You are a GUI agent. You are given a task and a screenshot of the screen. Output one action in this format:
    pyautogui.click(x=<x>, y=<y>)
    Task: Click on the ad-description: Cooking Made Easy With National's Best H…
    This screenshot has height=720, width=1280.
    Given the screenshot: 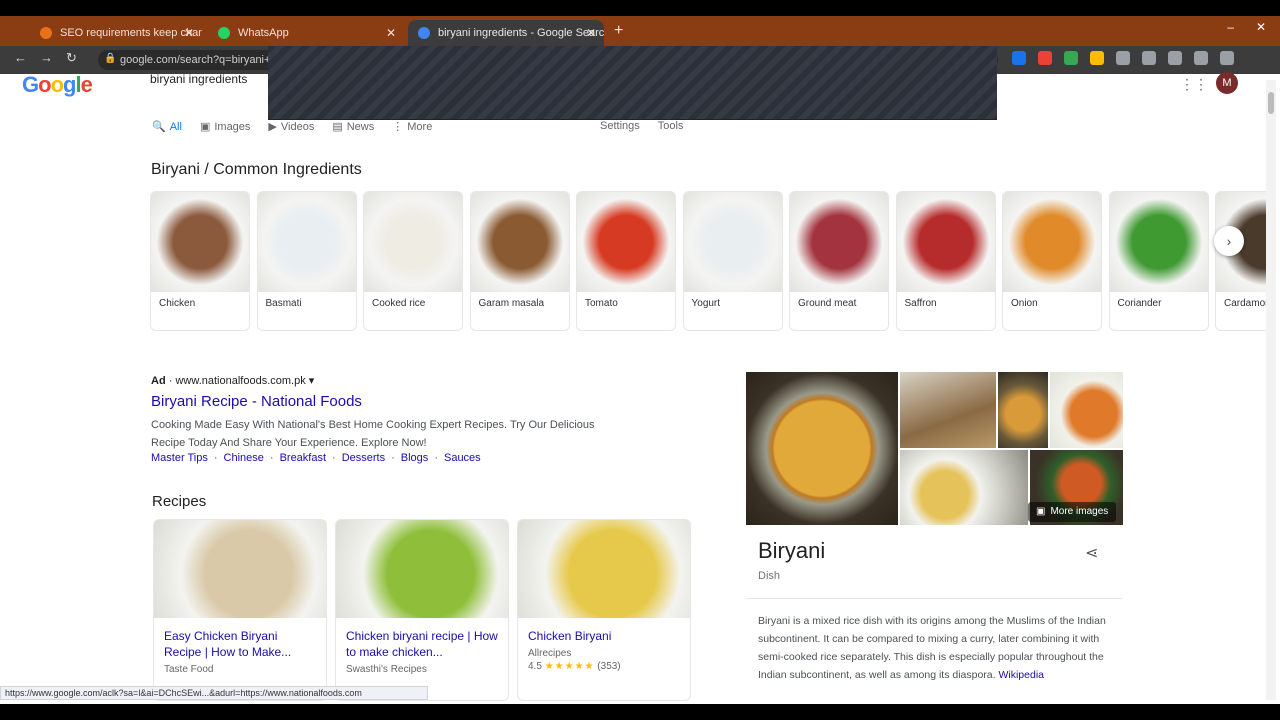 What is the action you would take?
    pyautogui.click(x=373, y=434)
    